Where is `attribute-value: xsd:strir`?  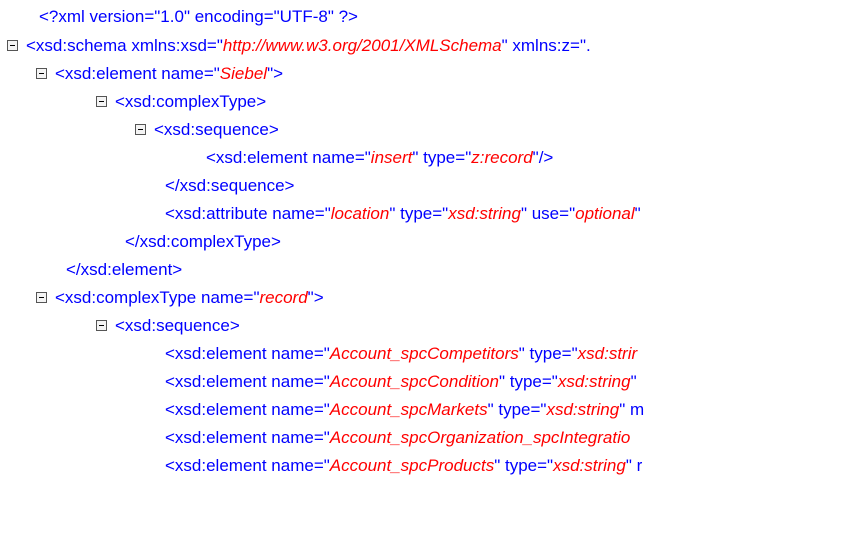 attribute-value: xsd:strir is located at coordinates (607, 353).